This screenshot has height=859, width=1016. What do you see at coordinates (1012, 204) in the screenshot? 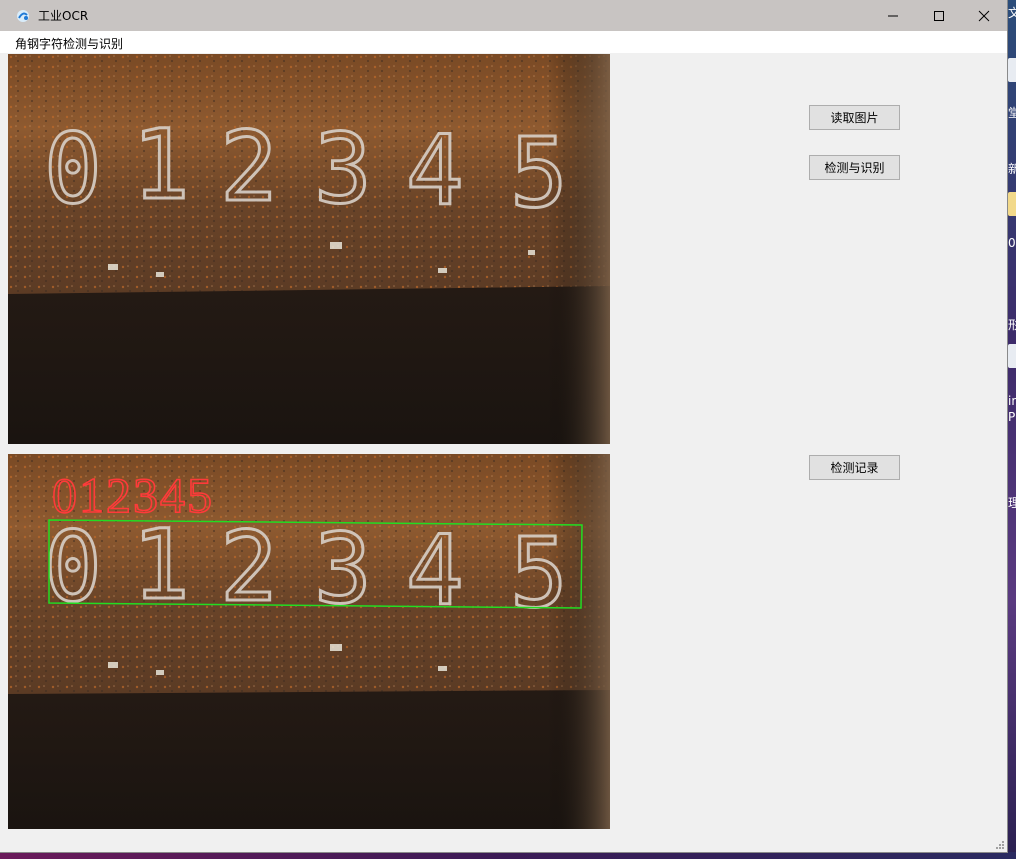
I see `desktop-folder-icon` at bounding box center [1012, 204].